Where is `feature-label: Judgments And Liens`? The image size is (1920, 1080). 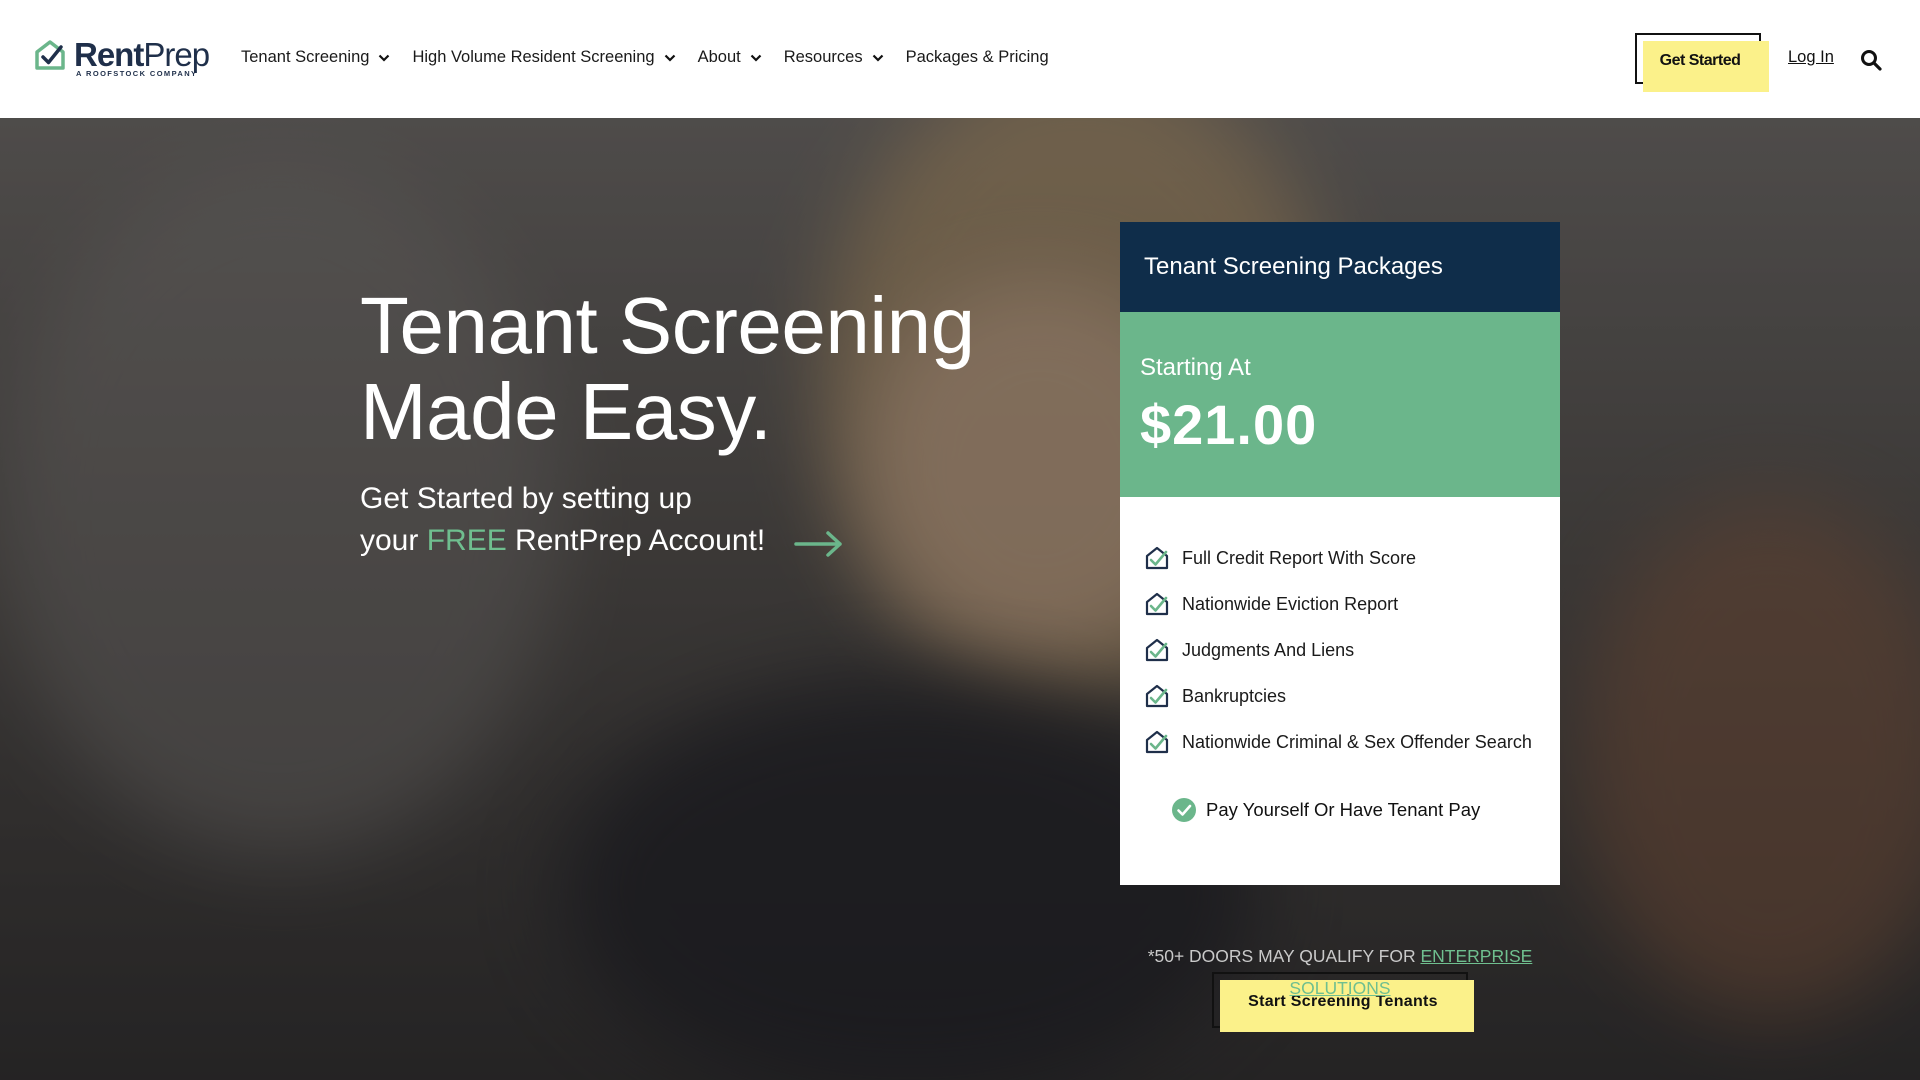
feature-label: Judgments And Liens is located at coordinates (1268, 649).